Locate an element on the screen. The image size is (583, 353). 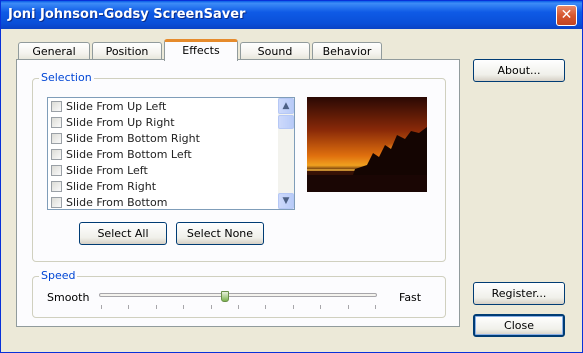
effect-item-slide-left: Slide From Left is located at coordinates (163, 171).